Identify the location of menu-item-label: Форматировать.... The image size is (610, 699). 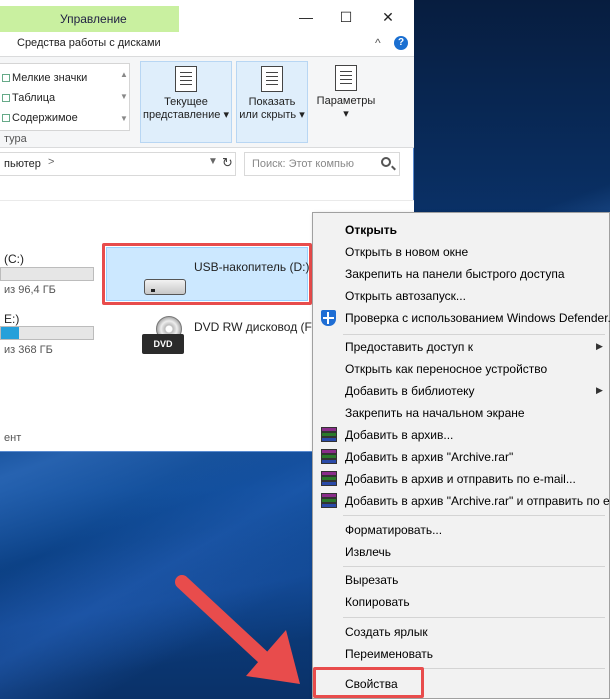
(394, 530).